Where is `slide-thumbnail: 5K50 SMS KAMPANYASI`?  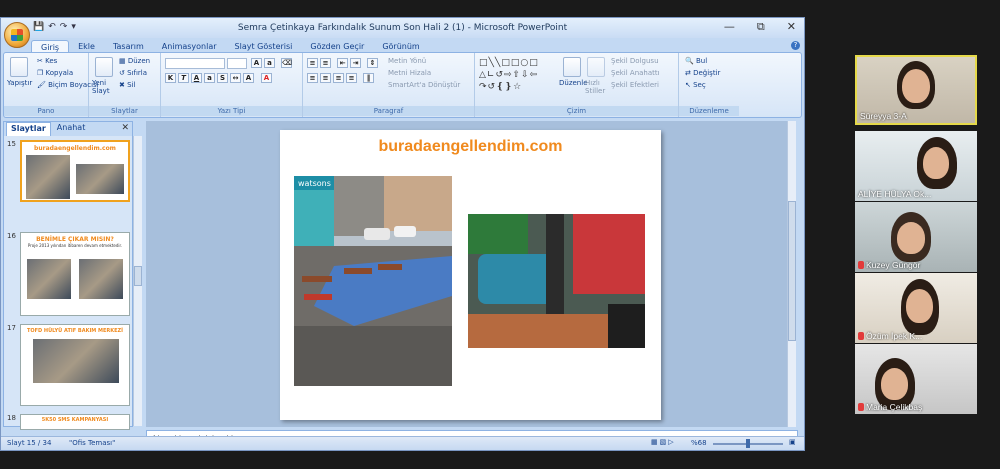 slide-thumbnail: 5K50 SMS KAMPANYASI is located at coordinates (75, 422).